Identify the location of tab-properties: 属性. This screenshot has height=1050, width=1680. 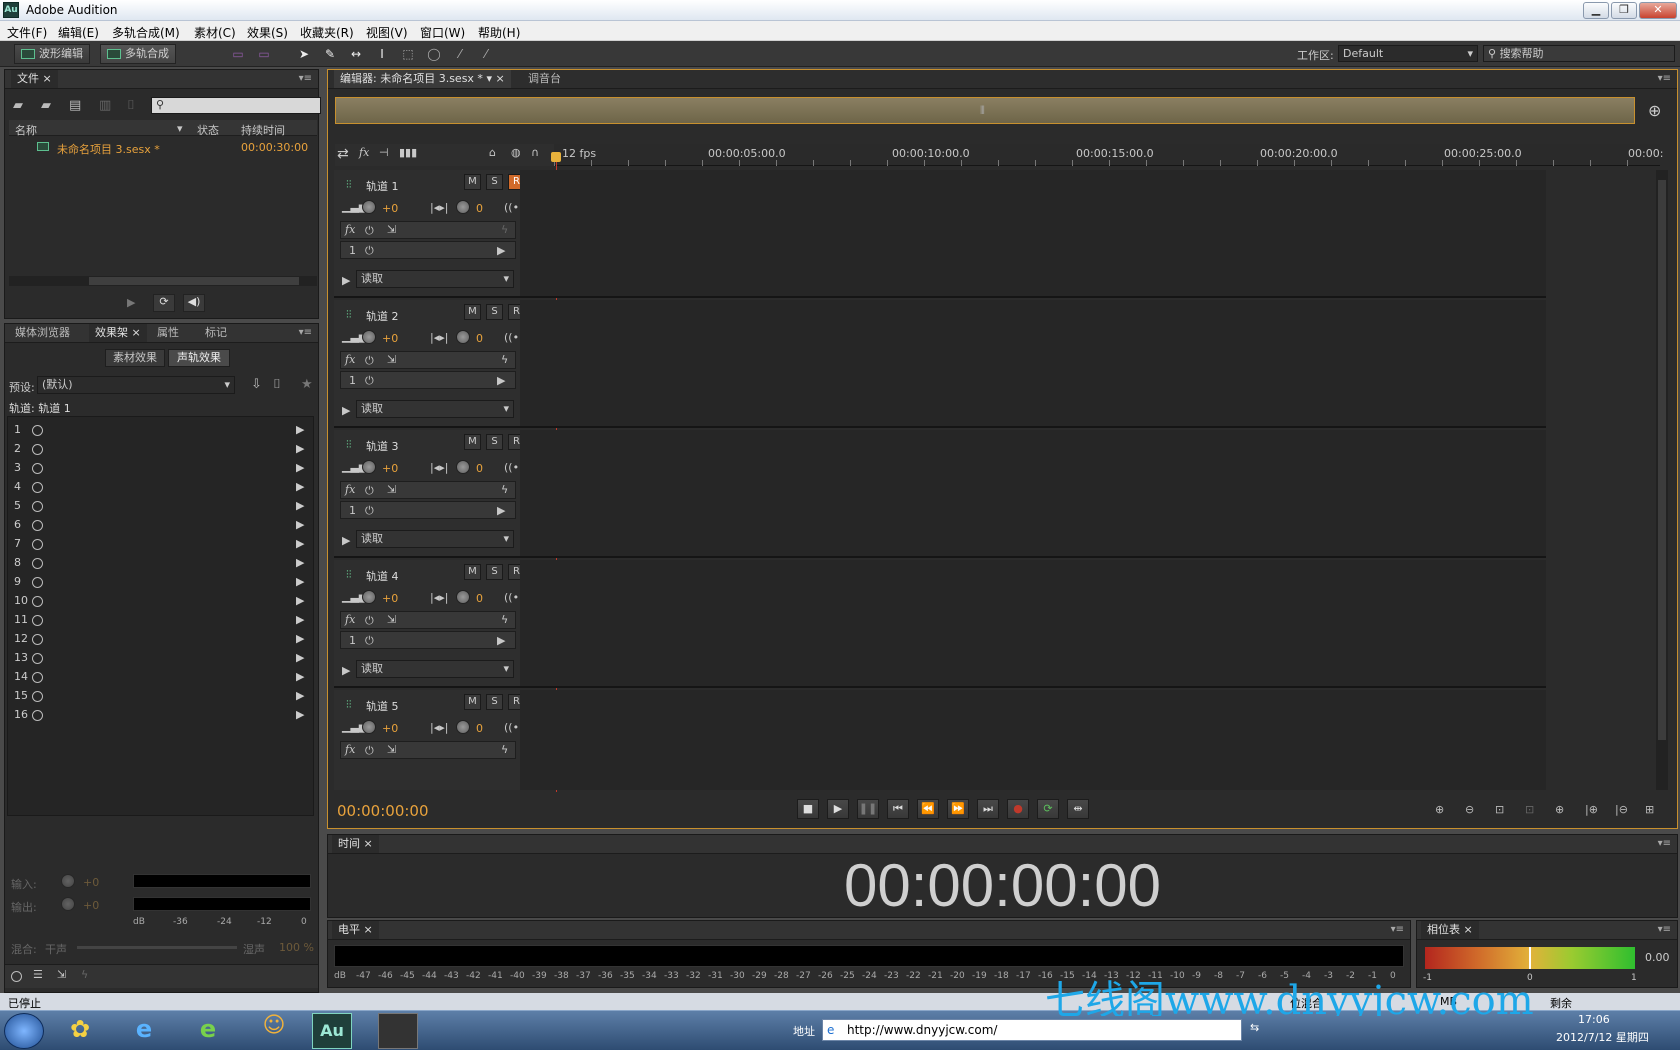
(168, 333).